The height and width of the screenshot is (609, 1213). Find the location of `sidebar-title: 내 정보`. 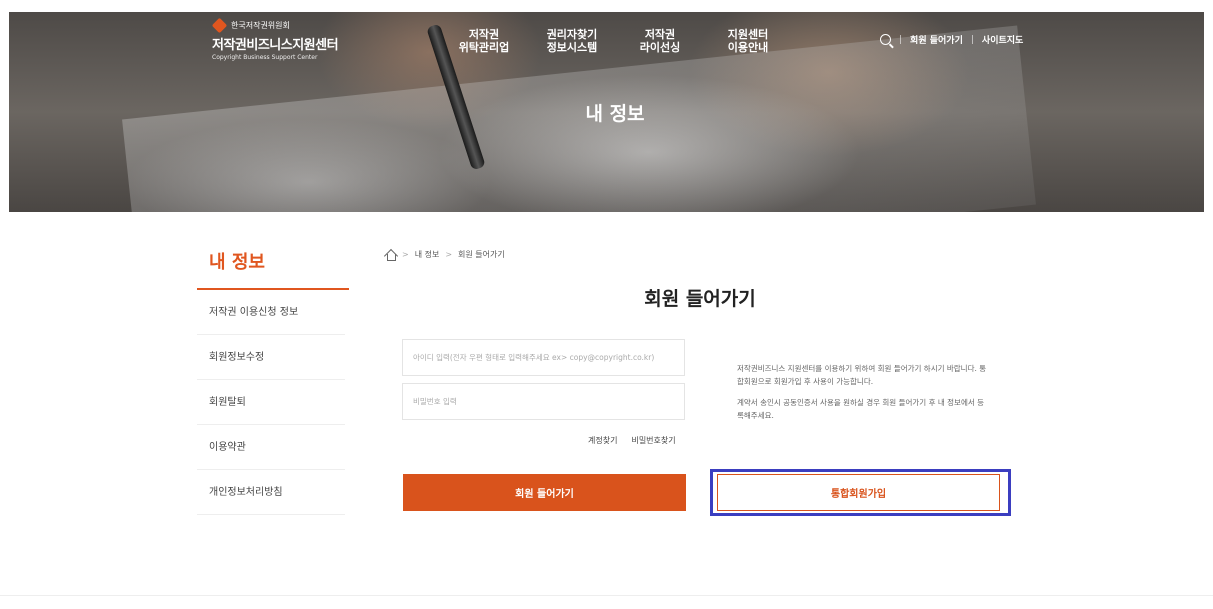

sidebar-title: 내 정보 is located at coordinates (273, 269).